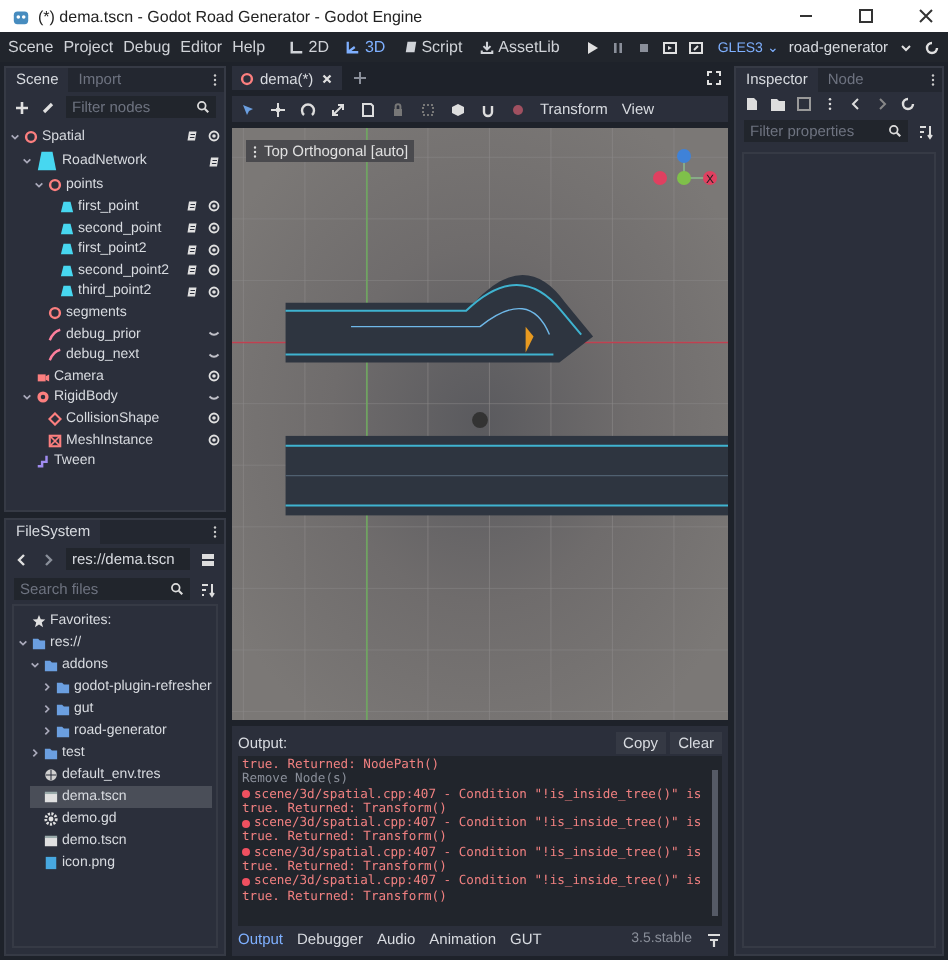 This screenshot has width=948, height=960. What do you see at coordinates (309, 47) in the screenshot?
I see `workspace-button: 2D` at bounding box center [309, 47].